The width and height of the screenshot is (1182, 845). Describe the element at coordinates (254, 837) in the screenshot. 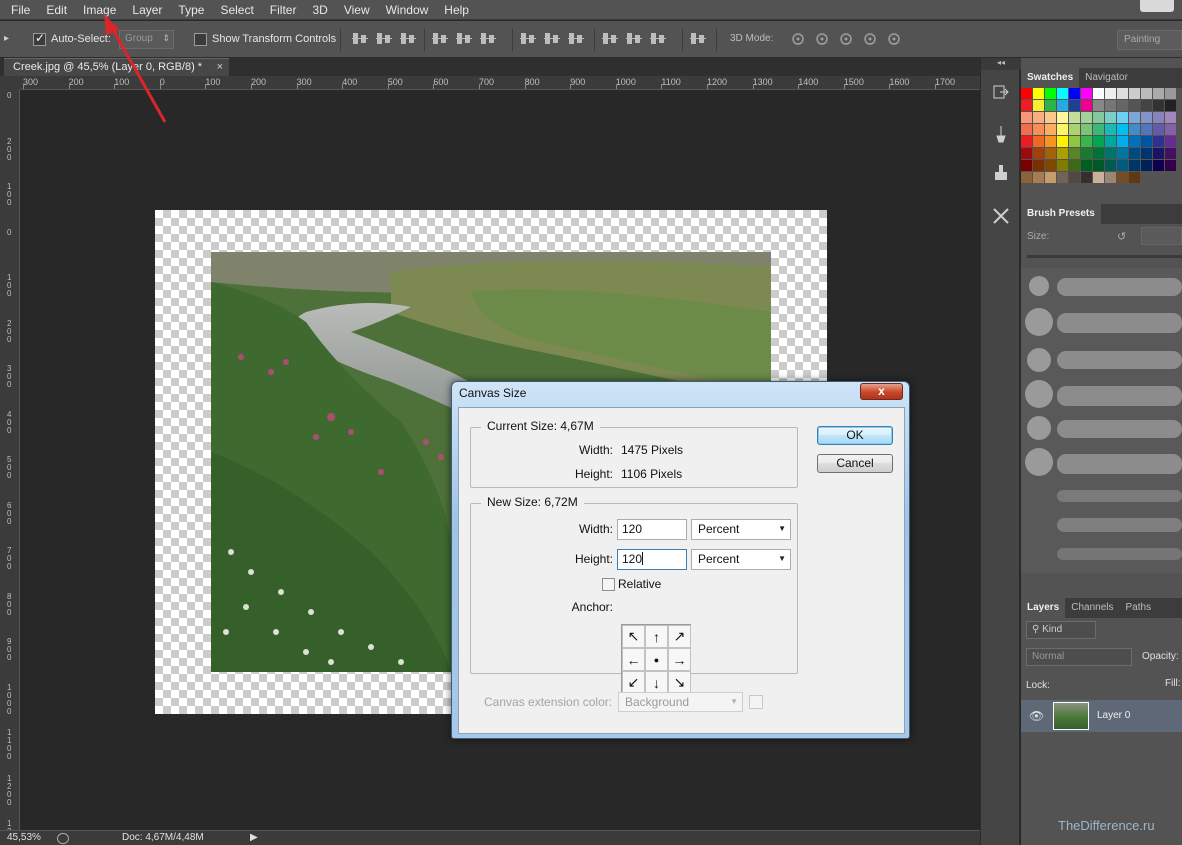

I see `status-menu-arrow-icon: ▶` at that location.